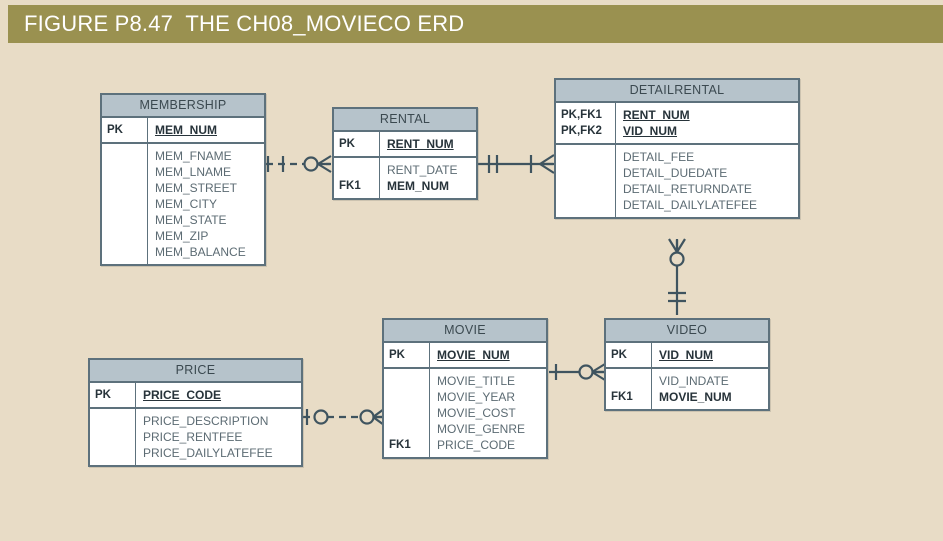 This screenshot has height=541, width=943. I want to click on relationship-membership-rental, so click(299, 164).